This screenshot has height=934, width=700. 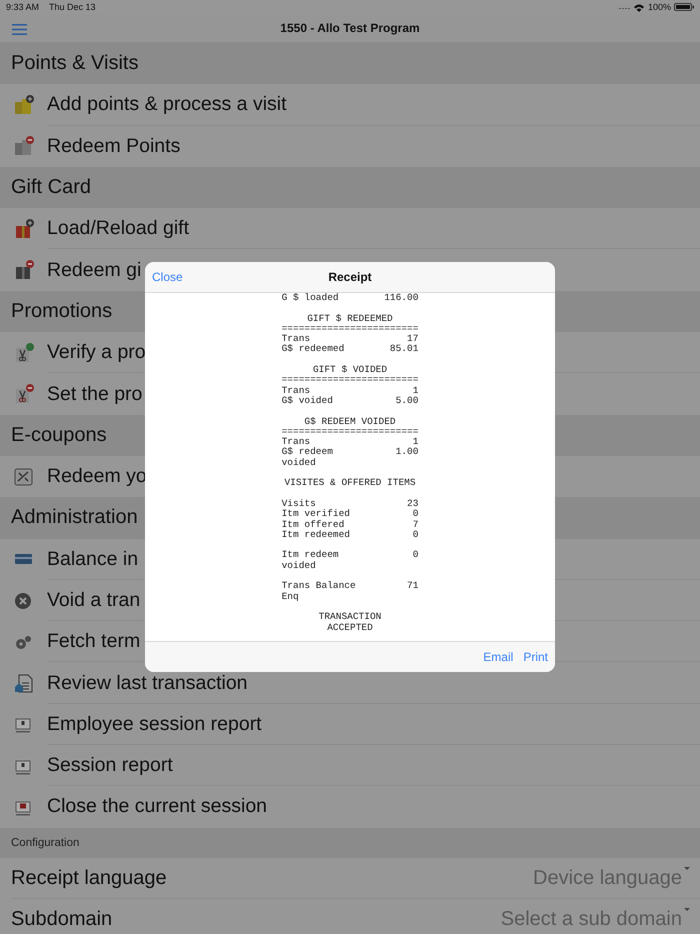 What do you see at coordinates (314, 349) in the screenshot?
I see `receipt-label: G$ redeemed` at bounding box center [314, 349].